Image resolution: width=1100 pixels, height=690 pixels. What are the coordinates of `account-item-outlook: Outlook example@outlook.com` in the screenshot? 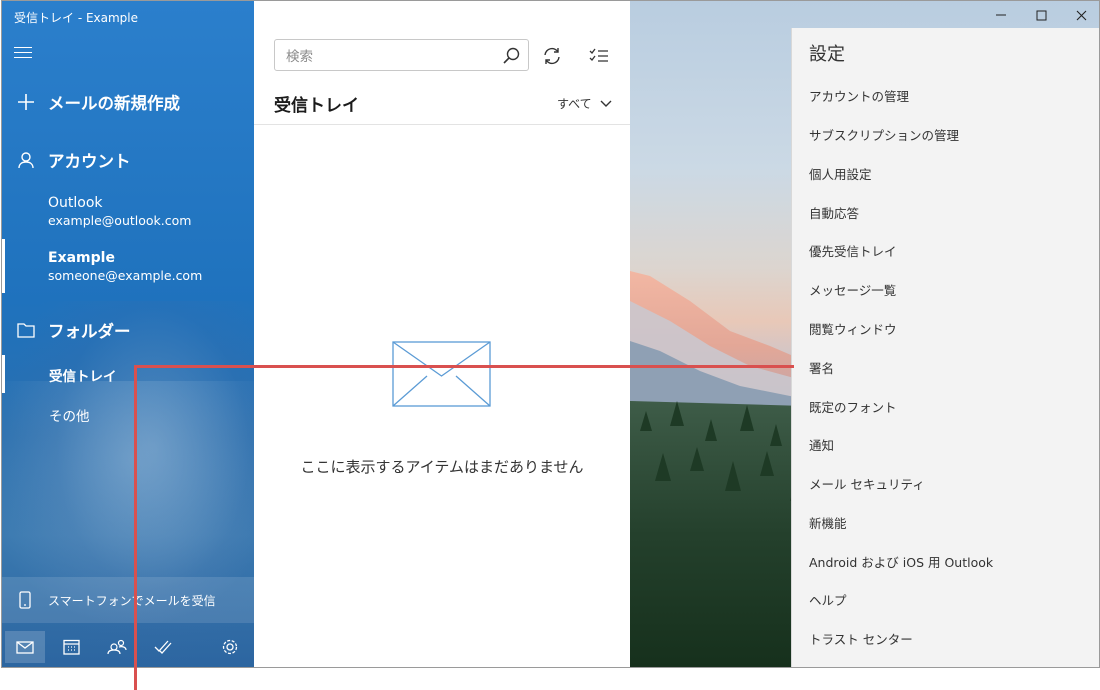 It's located at (119, 212).